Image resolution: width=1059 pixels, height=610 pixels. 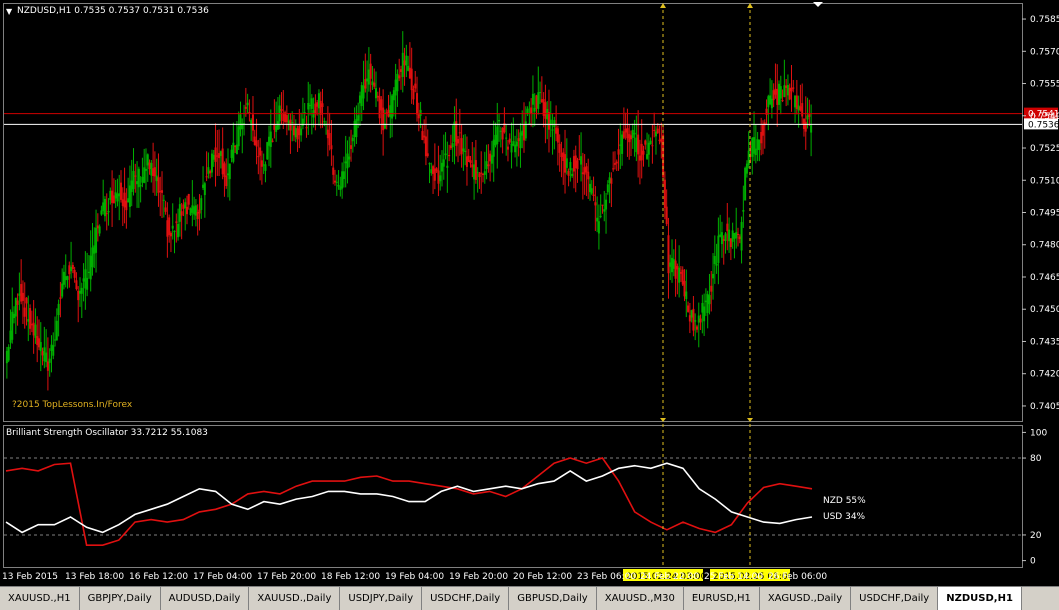 What do you see at coordinates (40, 598) in the screenshot?
I see `chart-tab: XAUUSD.,H1` at bounding box center [40, 598].